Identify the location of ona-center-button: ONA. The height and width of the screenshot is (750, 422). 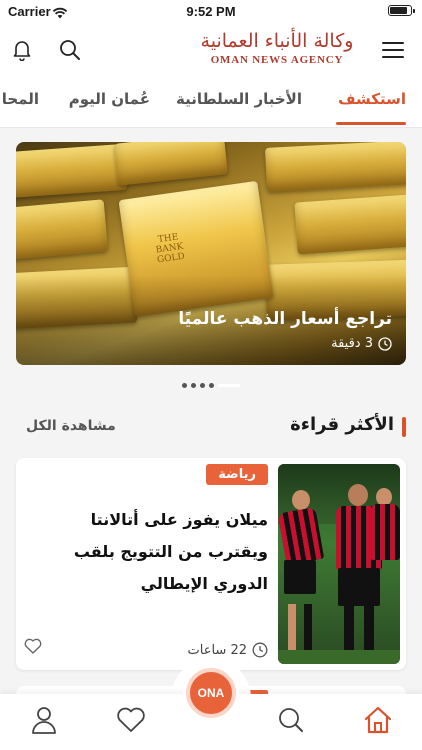
(211, 693).